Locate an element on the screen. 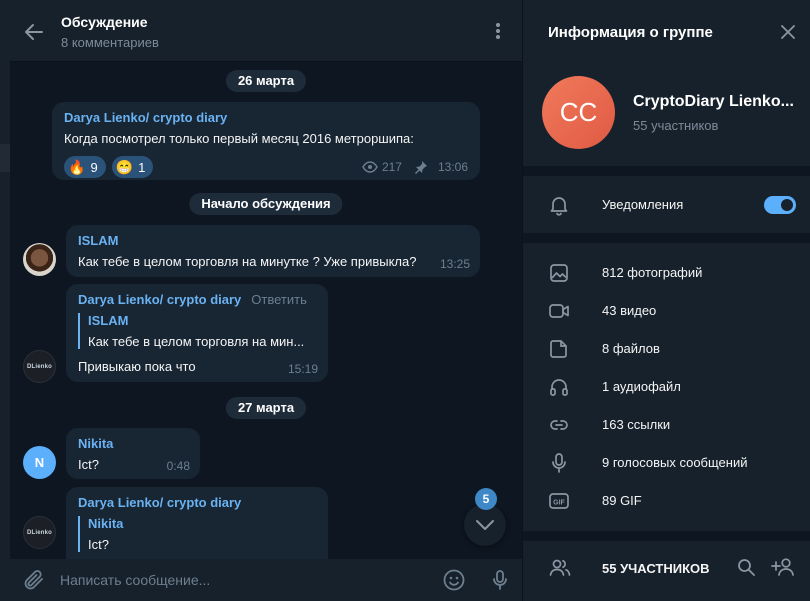 Image resolution: width=810 pixels, height=601 pixels. reaction-grin: 😁 1 is located at coordinates (132, 167).